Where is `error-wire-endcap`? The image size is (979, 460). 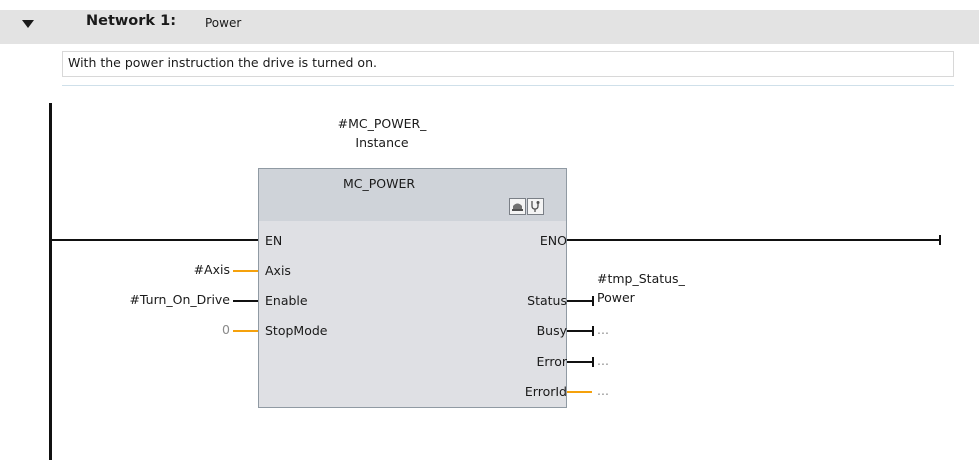
error-wire-endcap is located at coordinates (593, 362).